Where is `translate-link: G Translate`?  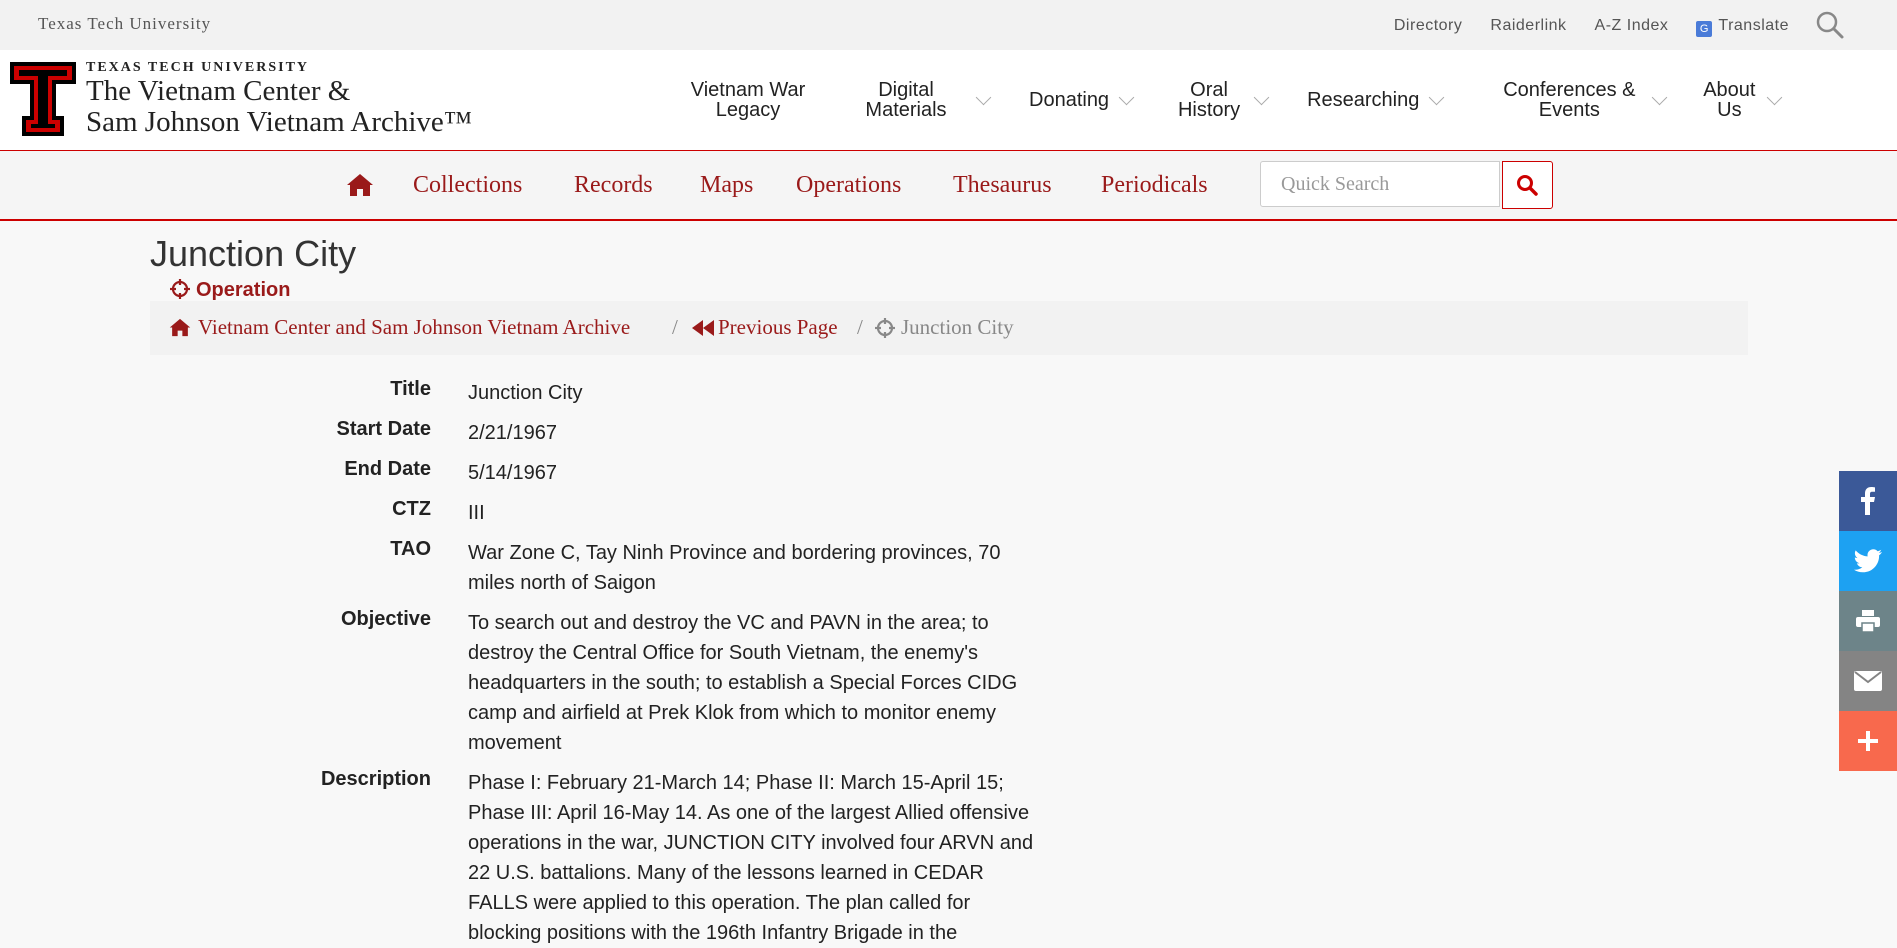 translate-link: G Translate is located at coordinates (1742, 27).